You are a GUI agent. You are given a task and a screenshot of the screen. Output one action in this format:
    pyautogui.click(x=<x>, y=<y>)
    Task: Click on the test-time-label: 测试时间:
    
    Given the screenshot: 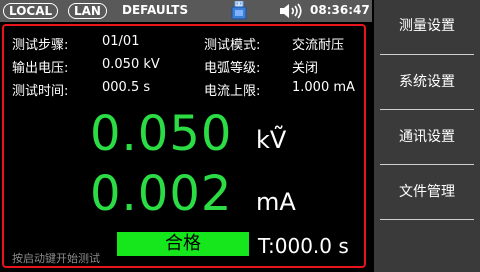 What is the action you would take?
    pyautogui.click(x=40, y=91)
    